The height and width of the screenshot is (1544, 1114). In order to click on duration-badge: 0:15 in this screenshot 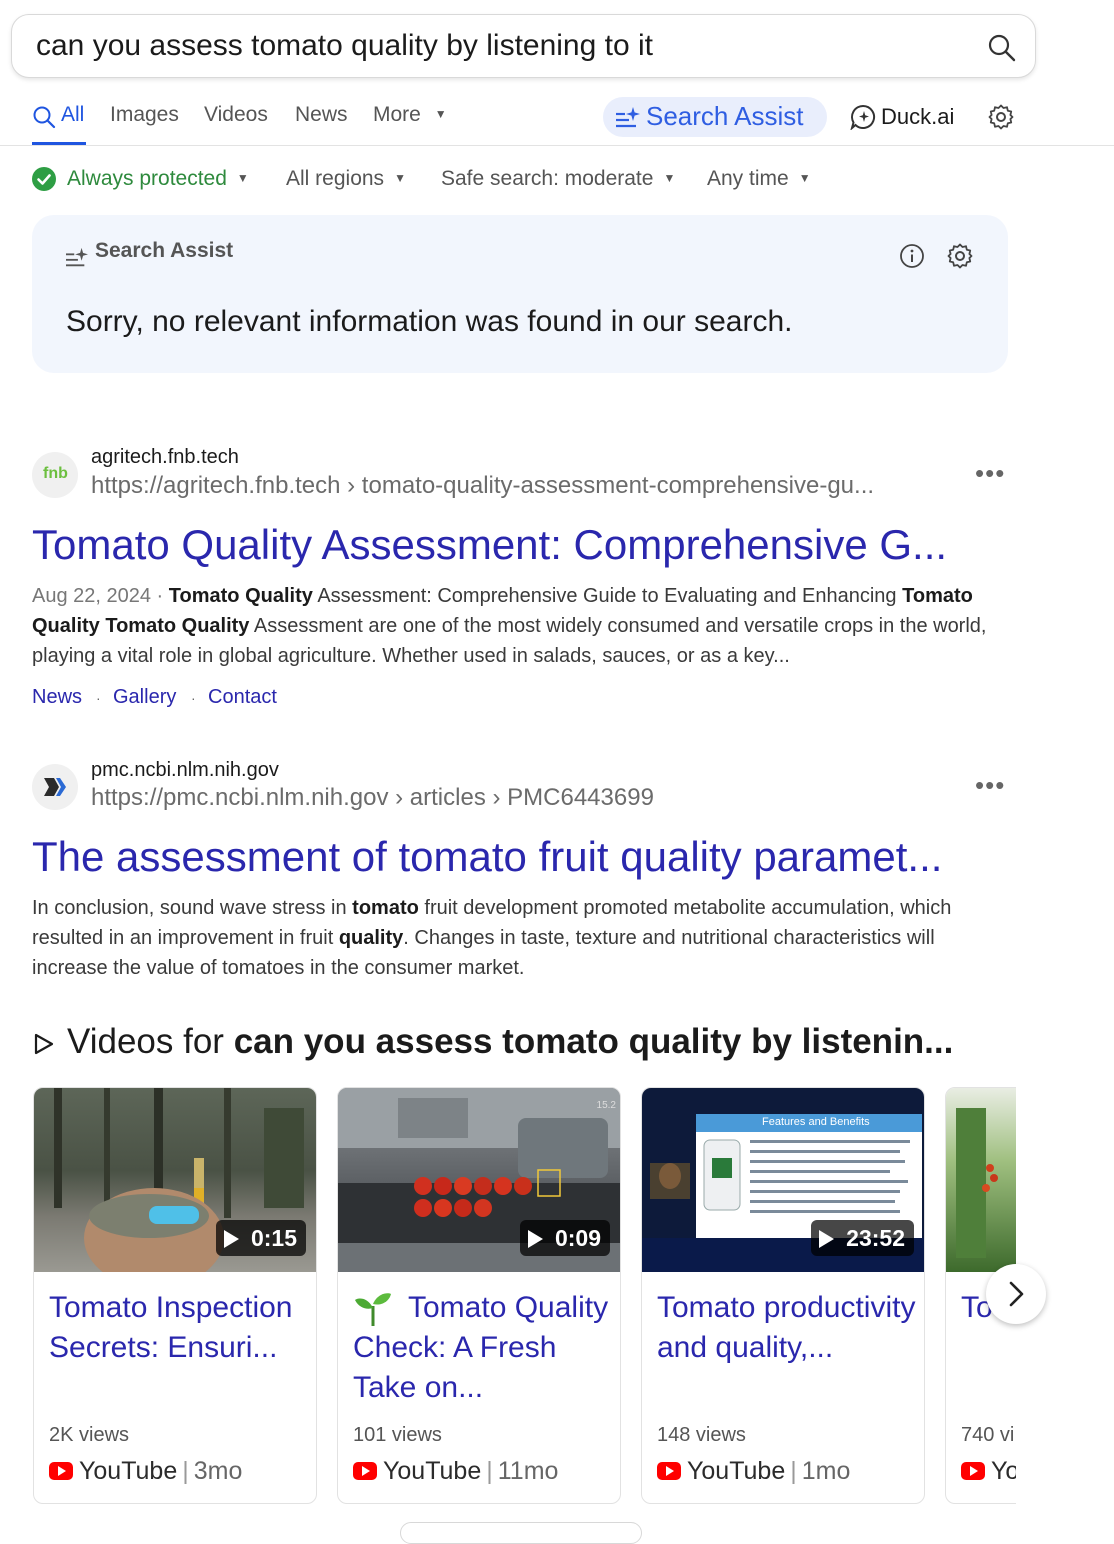, I will do `click(260, 1238)`.